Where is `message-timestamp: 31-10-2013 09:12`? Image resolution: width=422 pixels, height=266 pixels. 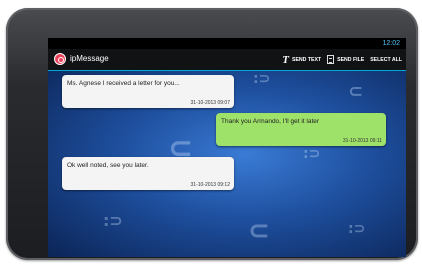
message-timestamp: 31-10-2013 09:12 is located at coordinates (210, 185).